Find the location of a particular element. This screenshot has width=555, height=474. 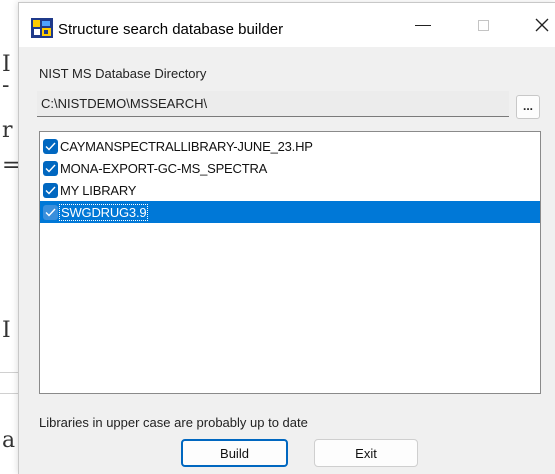

library-label: CAYMANSPECTRALLIBRARY-JUNE_23.HP is located at coordinates (186, 146).